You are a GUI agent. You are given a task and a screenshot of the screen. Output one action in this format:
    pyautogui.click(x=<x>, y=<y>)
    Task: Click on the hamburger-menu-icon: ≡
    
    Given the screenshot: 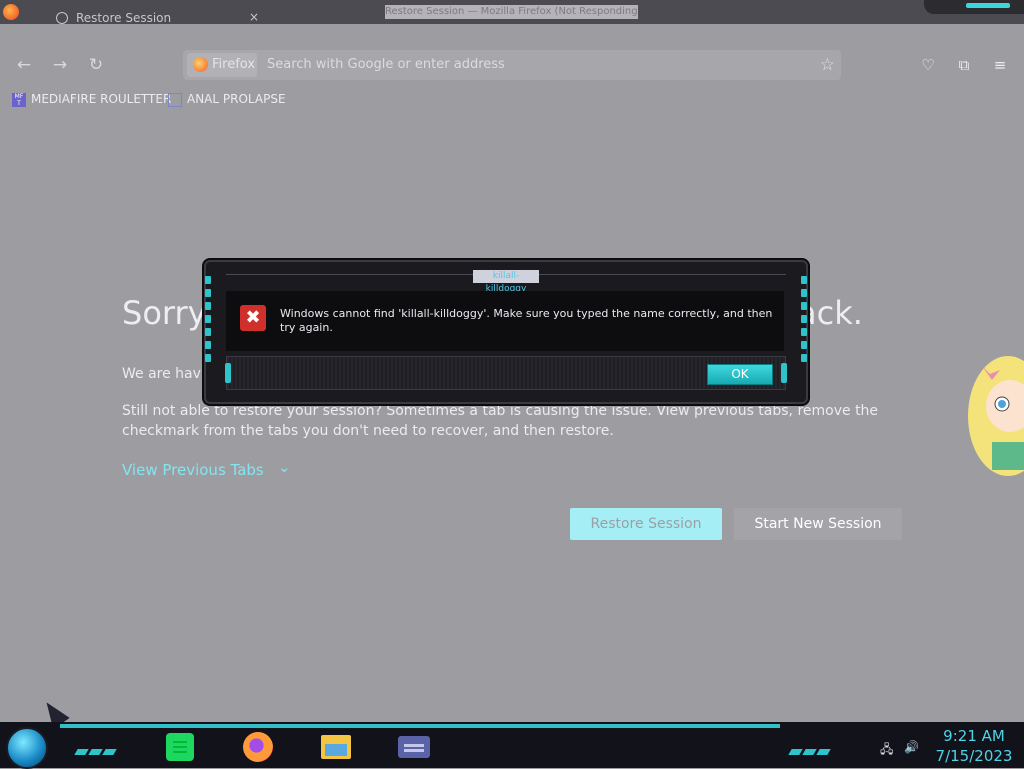 What is the action you would take?
    pyautogui.click(x=1000, y=65)
    